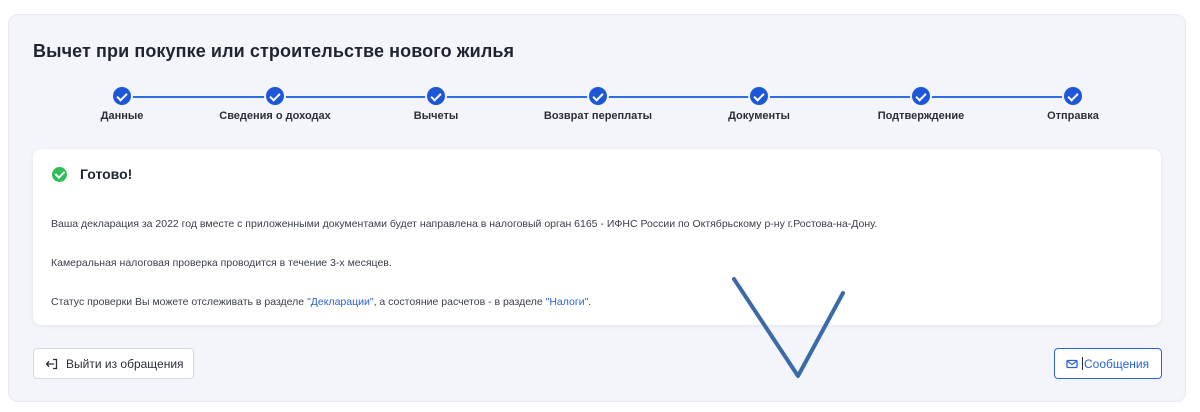  What do you see at coordinates (598, 116) in the screenshot?
I see `step-label: Возврат переплаты` at bounding box center [598, 116].